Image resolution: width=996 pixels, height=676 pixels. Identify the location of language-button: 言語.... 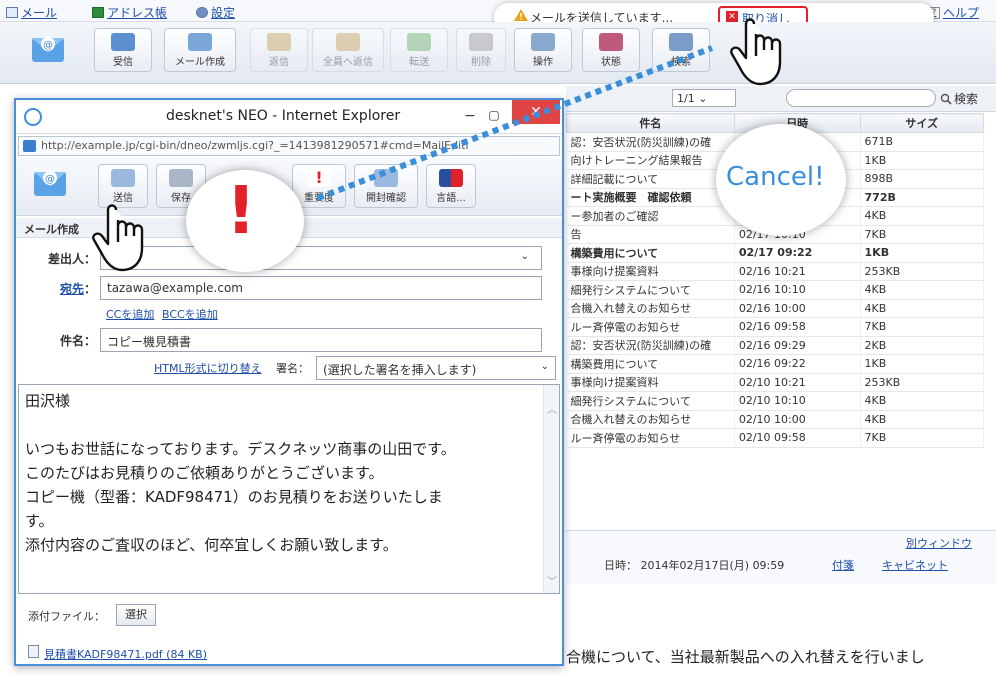
(451, 186).